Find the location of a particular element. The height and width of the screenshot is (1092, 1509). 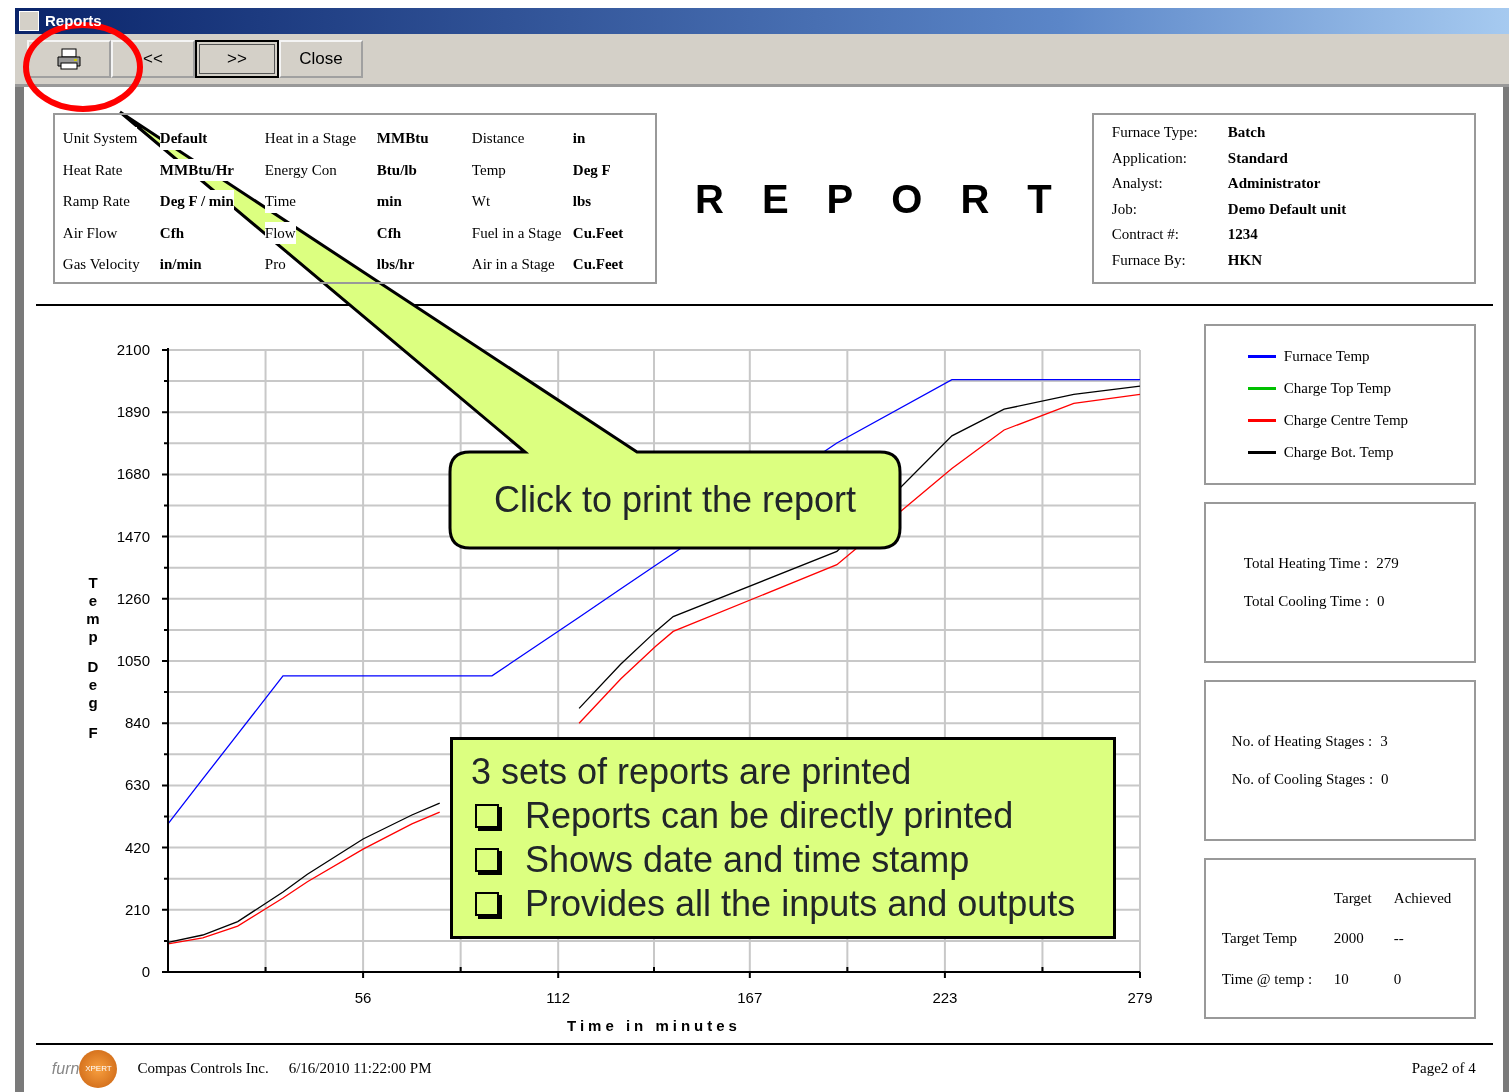

callout-text: Click to print the report is located at coordinates (675, 500).